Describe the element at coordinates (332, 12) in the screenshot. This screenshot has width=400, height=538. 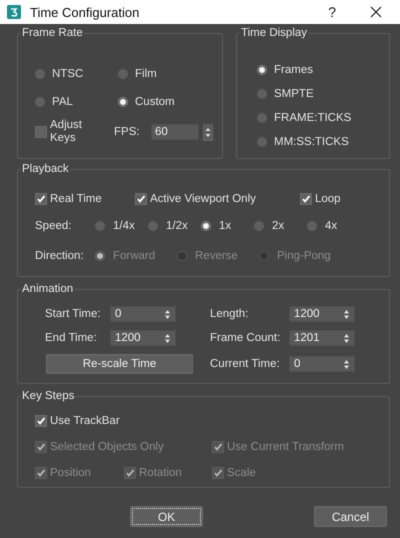
I see `help-button: ?` at that location.